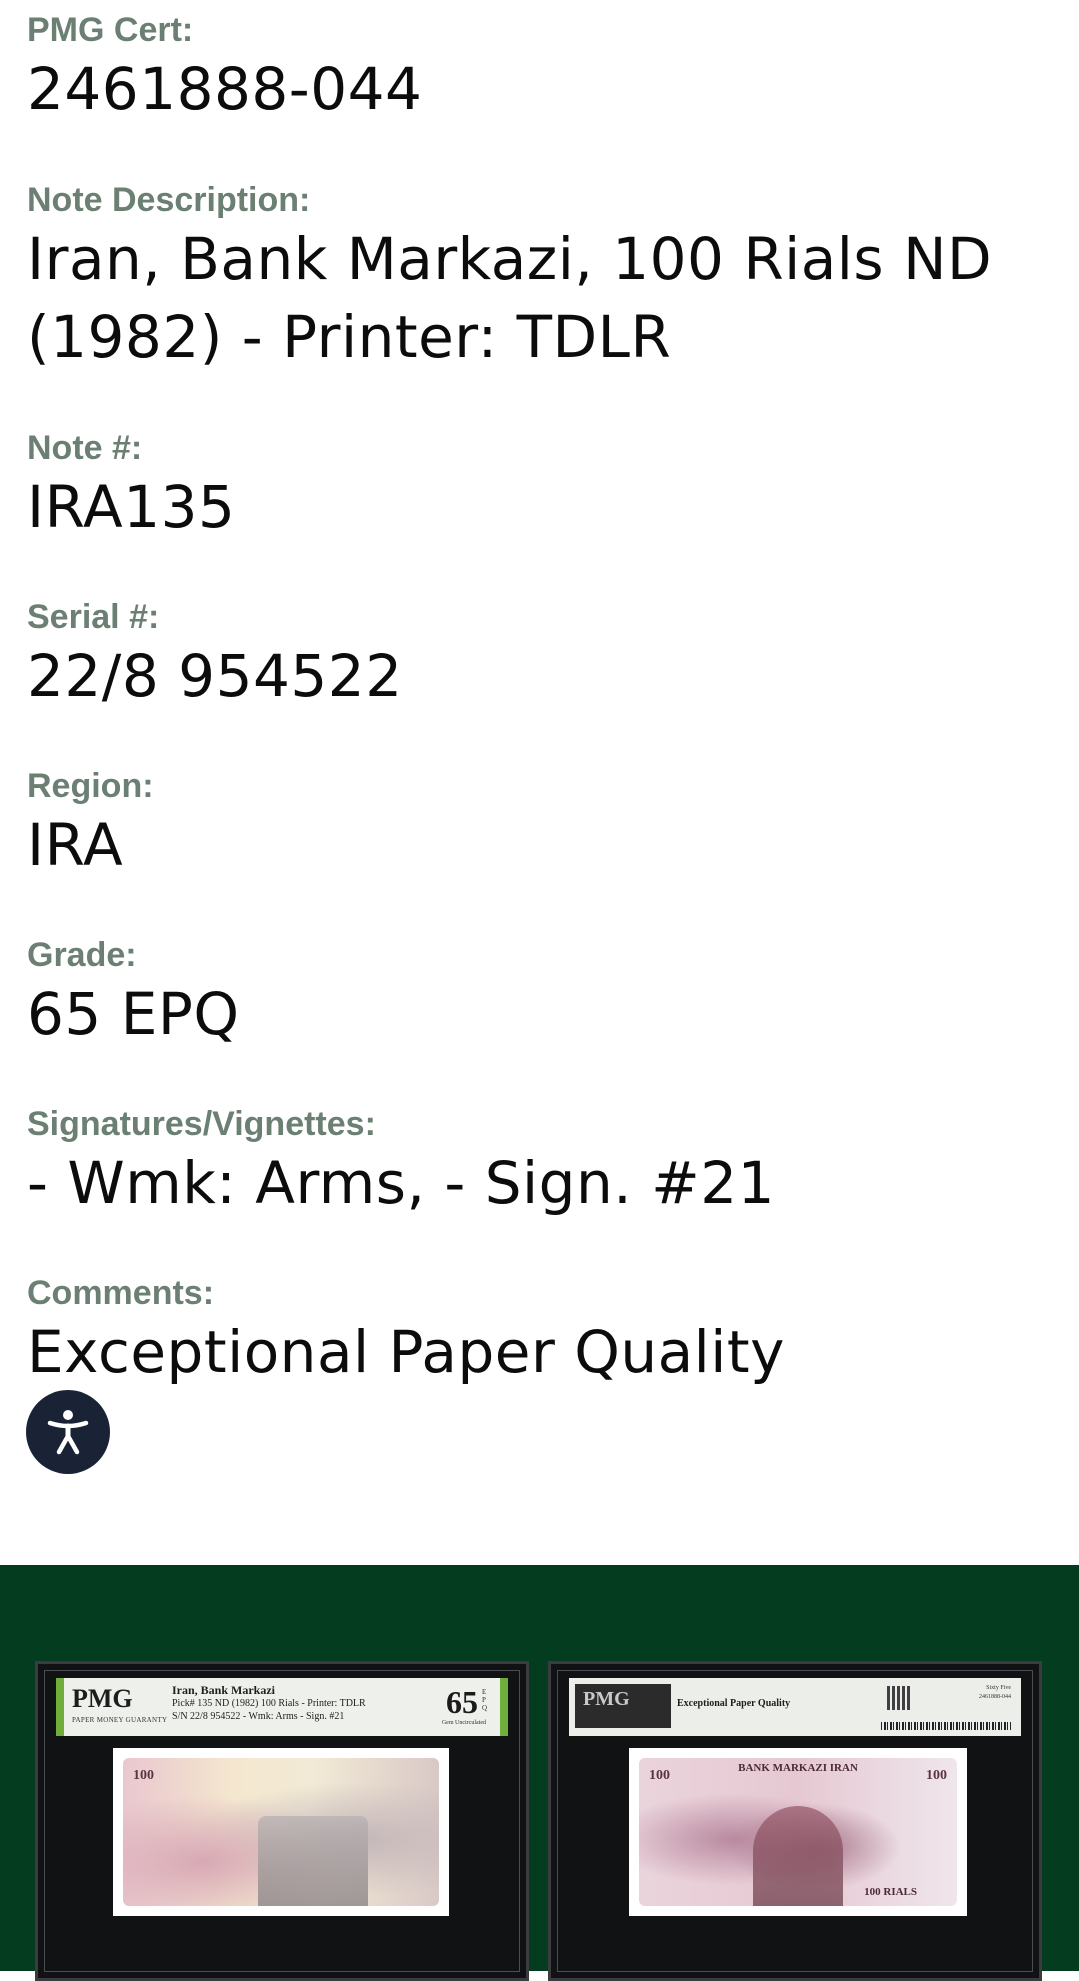 The width and height of the screenshot is (1079, 1981). I want to click on label-line: S/N 22/8 954522 - Wmk: Arms - Sign. #21, so click(258, 1716).